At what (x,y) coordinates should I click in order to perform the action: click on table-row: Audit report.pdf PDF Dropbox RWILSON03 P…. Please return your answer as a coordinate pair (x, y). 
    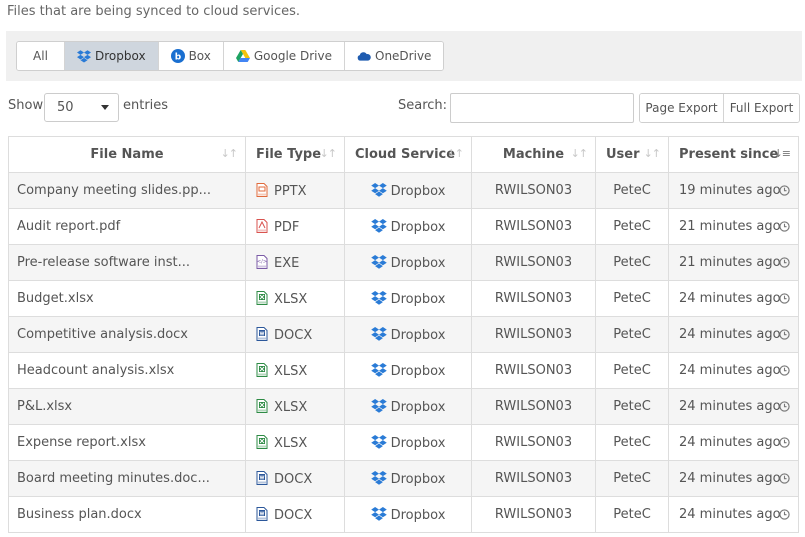
    Looking at the image, I should click on (403, 226).